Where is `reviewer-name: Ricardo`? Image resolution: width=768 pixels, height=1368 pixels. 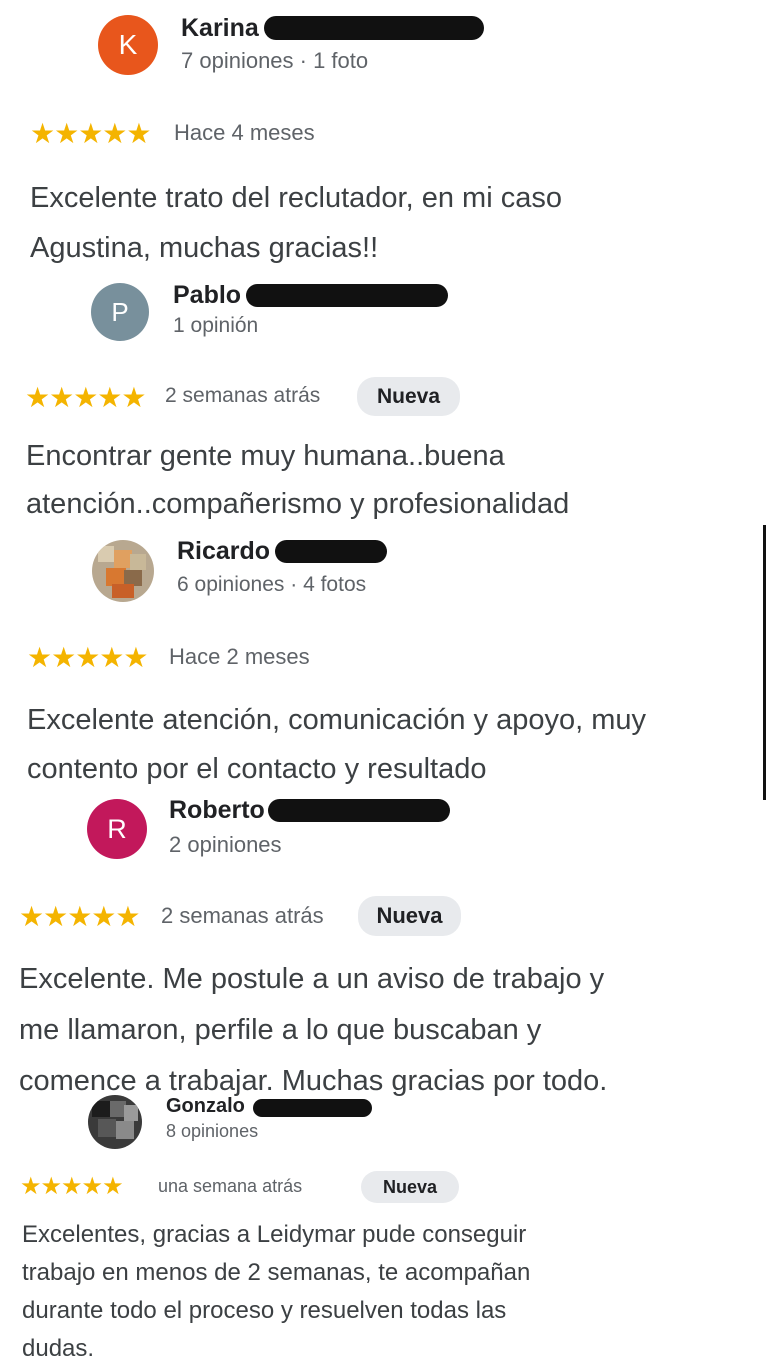
reviewer-name: Ricardo is located at coordinates (223, 551).